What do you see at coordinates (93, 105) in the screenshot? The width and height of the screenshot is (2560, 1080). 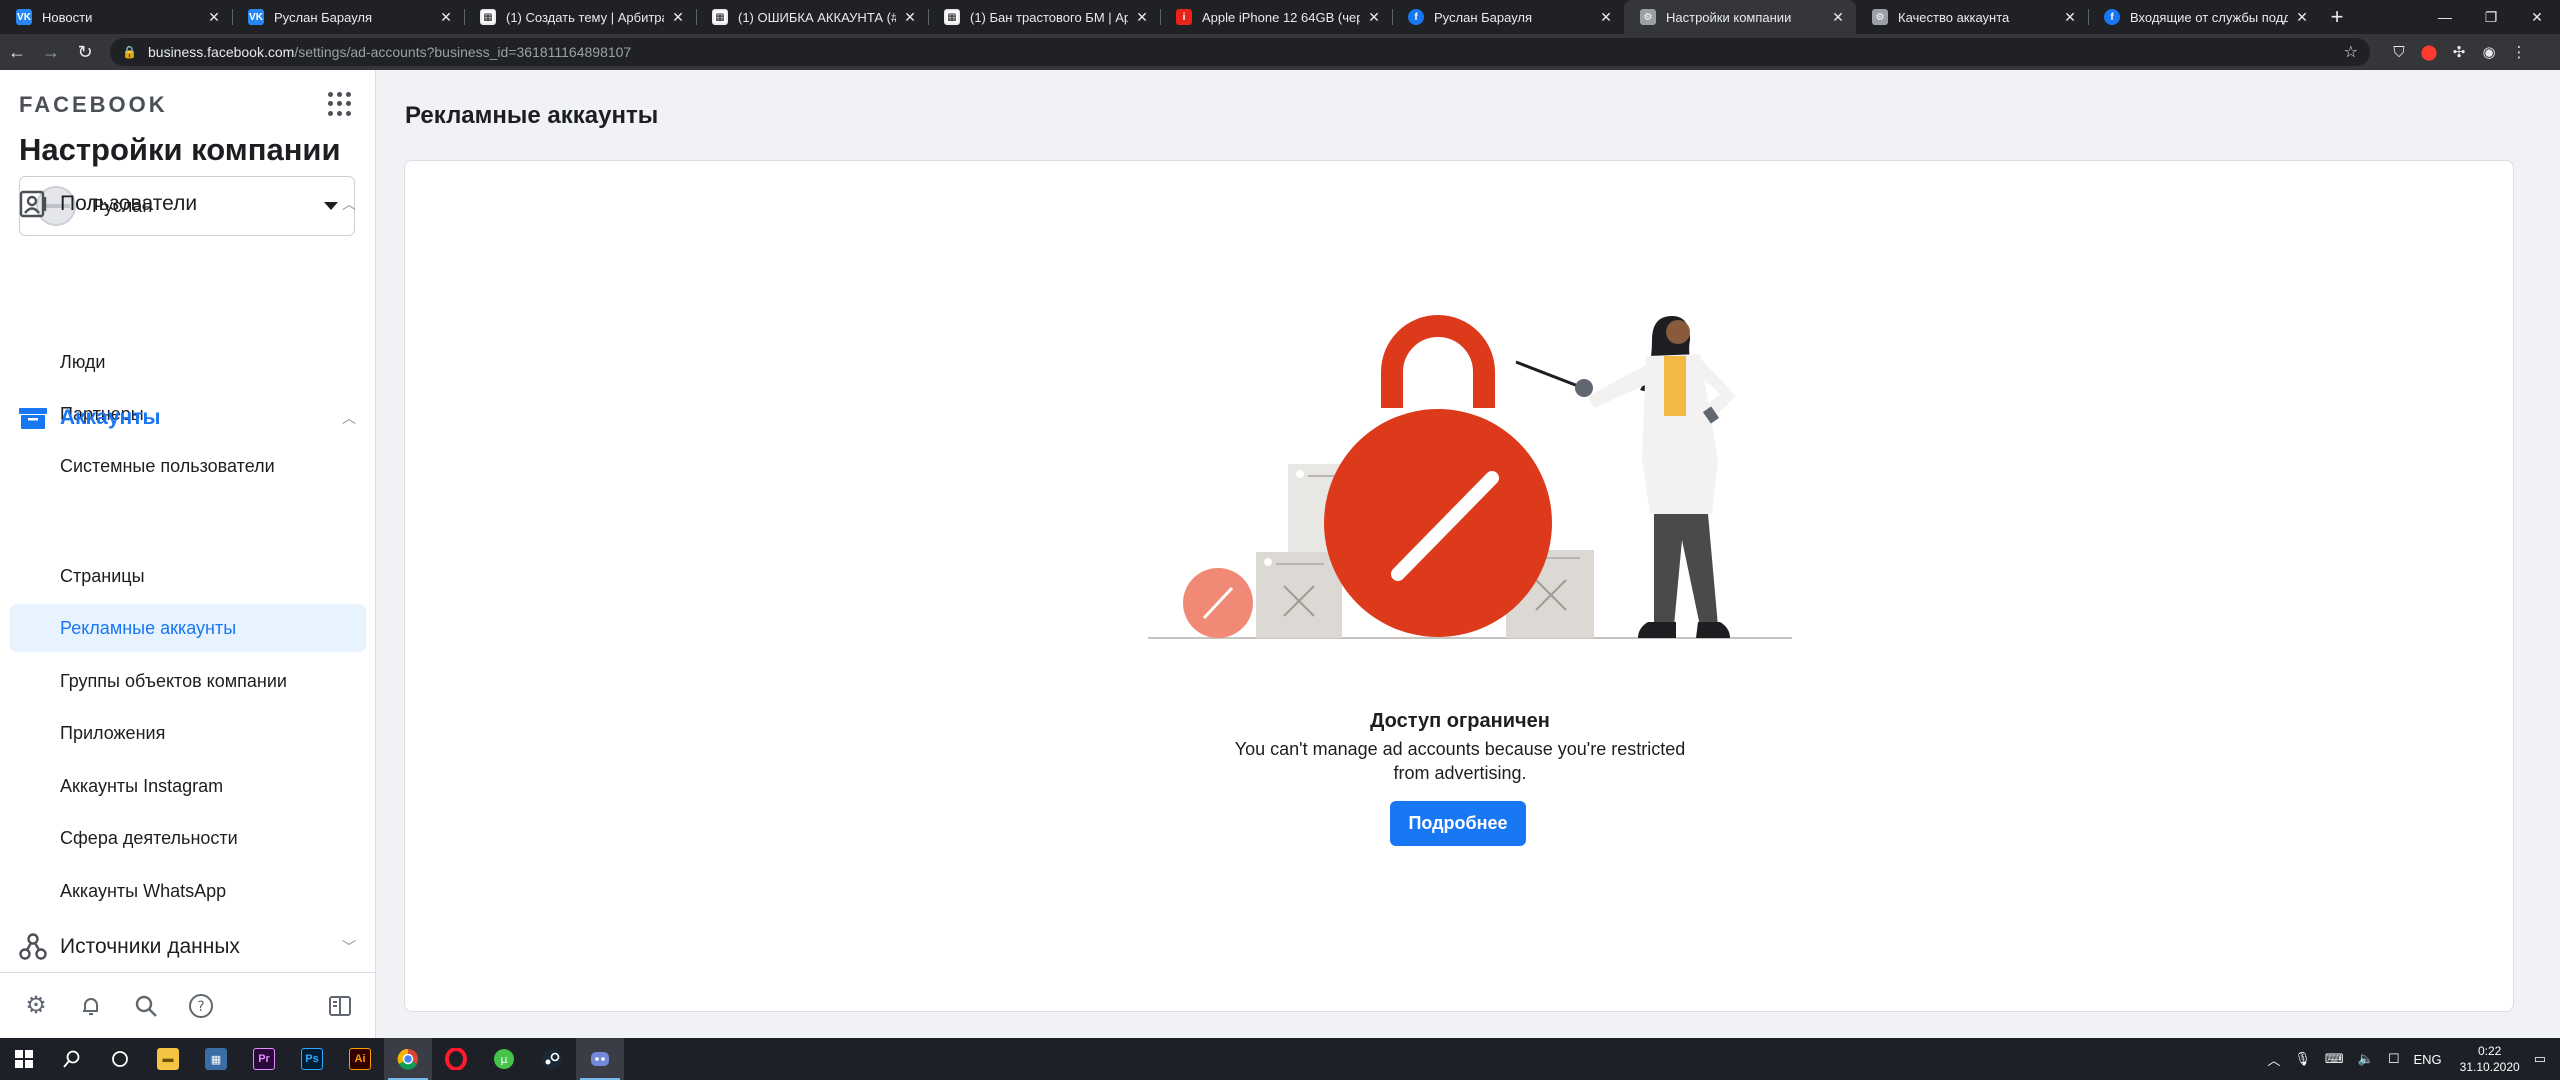 I see `facebook-logo: FACEBOOK` at bounding box center [93, 105].